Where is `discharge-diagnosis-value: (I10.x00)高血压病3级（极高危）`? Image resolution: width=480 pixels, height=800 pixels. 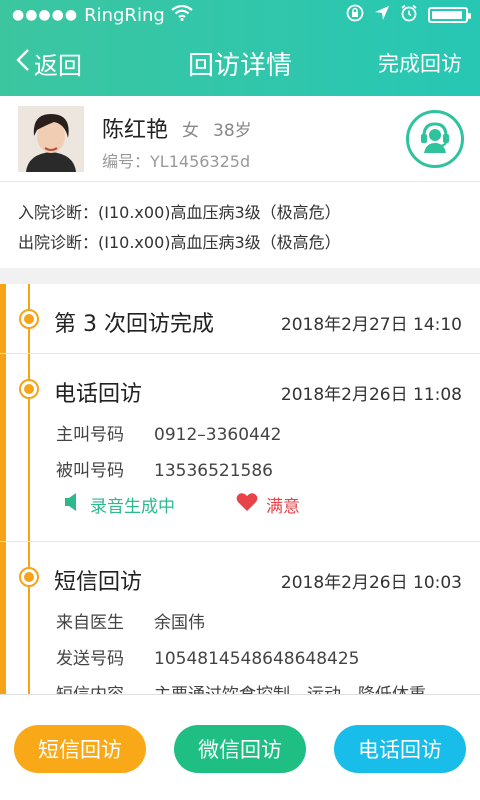
discharge-diagnosis-value: (I10.x00)高血压病3级（极高危） is located at coordinates (219, 242).